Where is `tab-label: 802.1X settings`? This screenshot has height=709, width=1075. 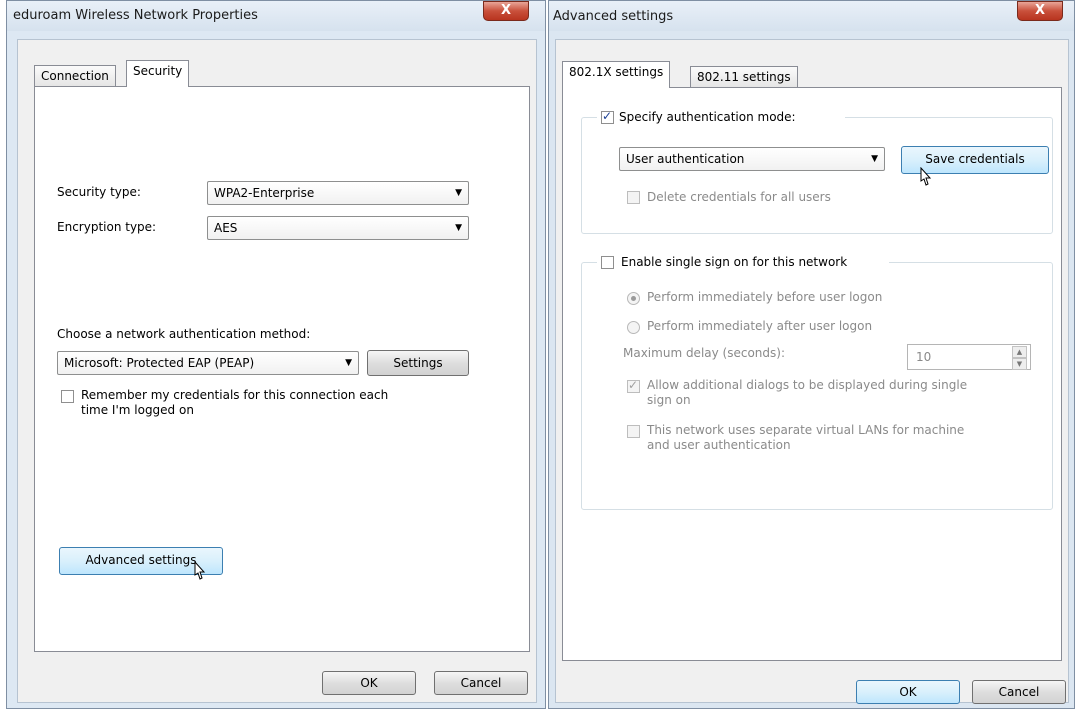
tab-label: 802.1X settings is located at coordinates (616, 72).